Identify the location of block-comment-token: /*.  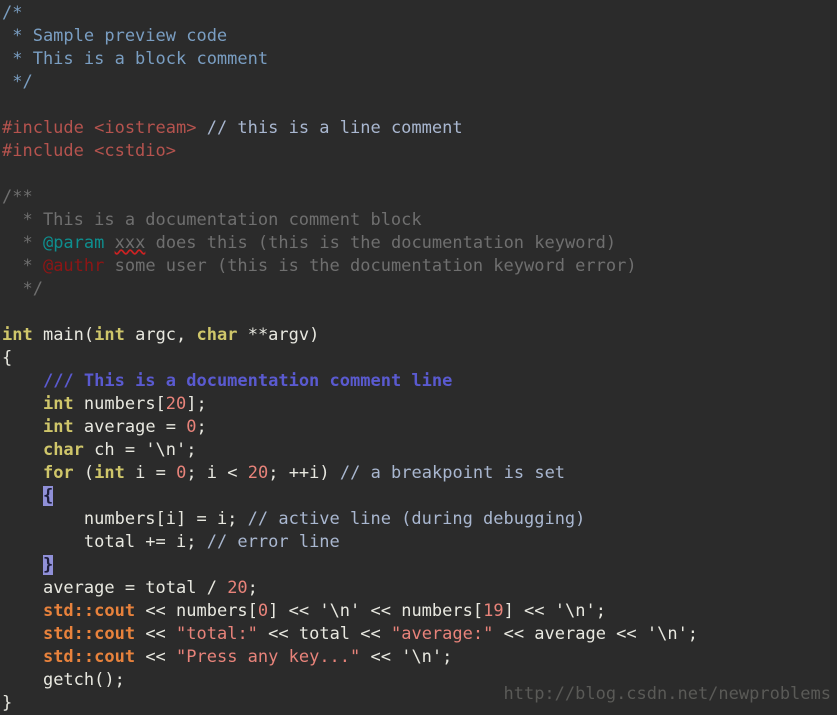
(12, 13).